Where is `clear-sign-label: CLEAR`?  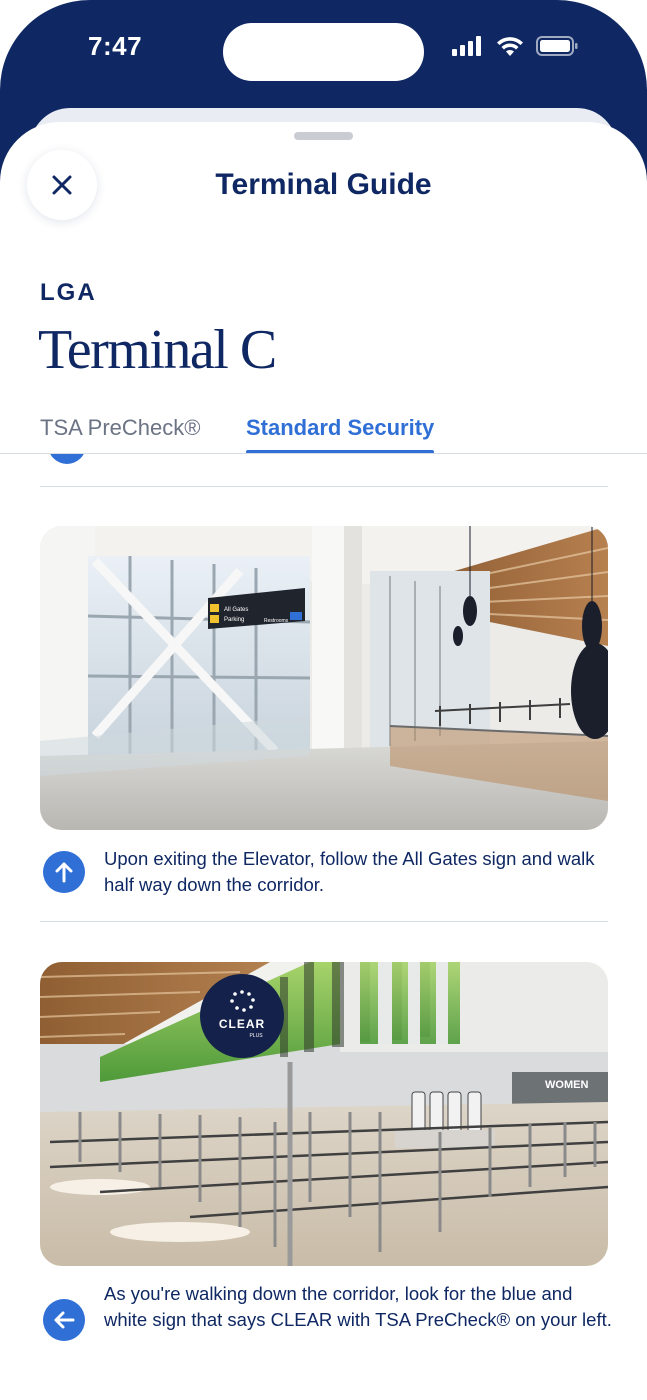
clear-sign-label: CLEAR is located at coordinates (242, 1024).